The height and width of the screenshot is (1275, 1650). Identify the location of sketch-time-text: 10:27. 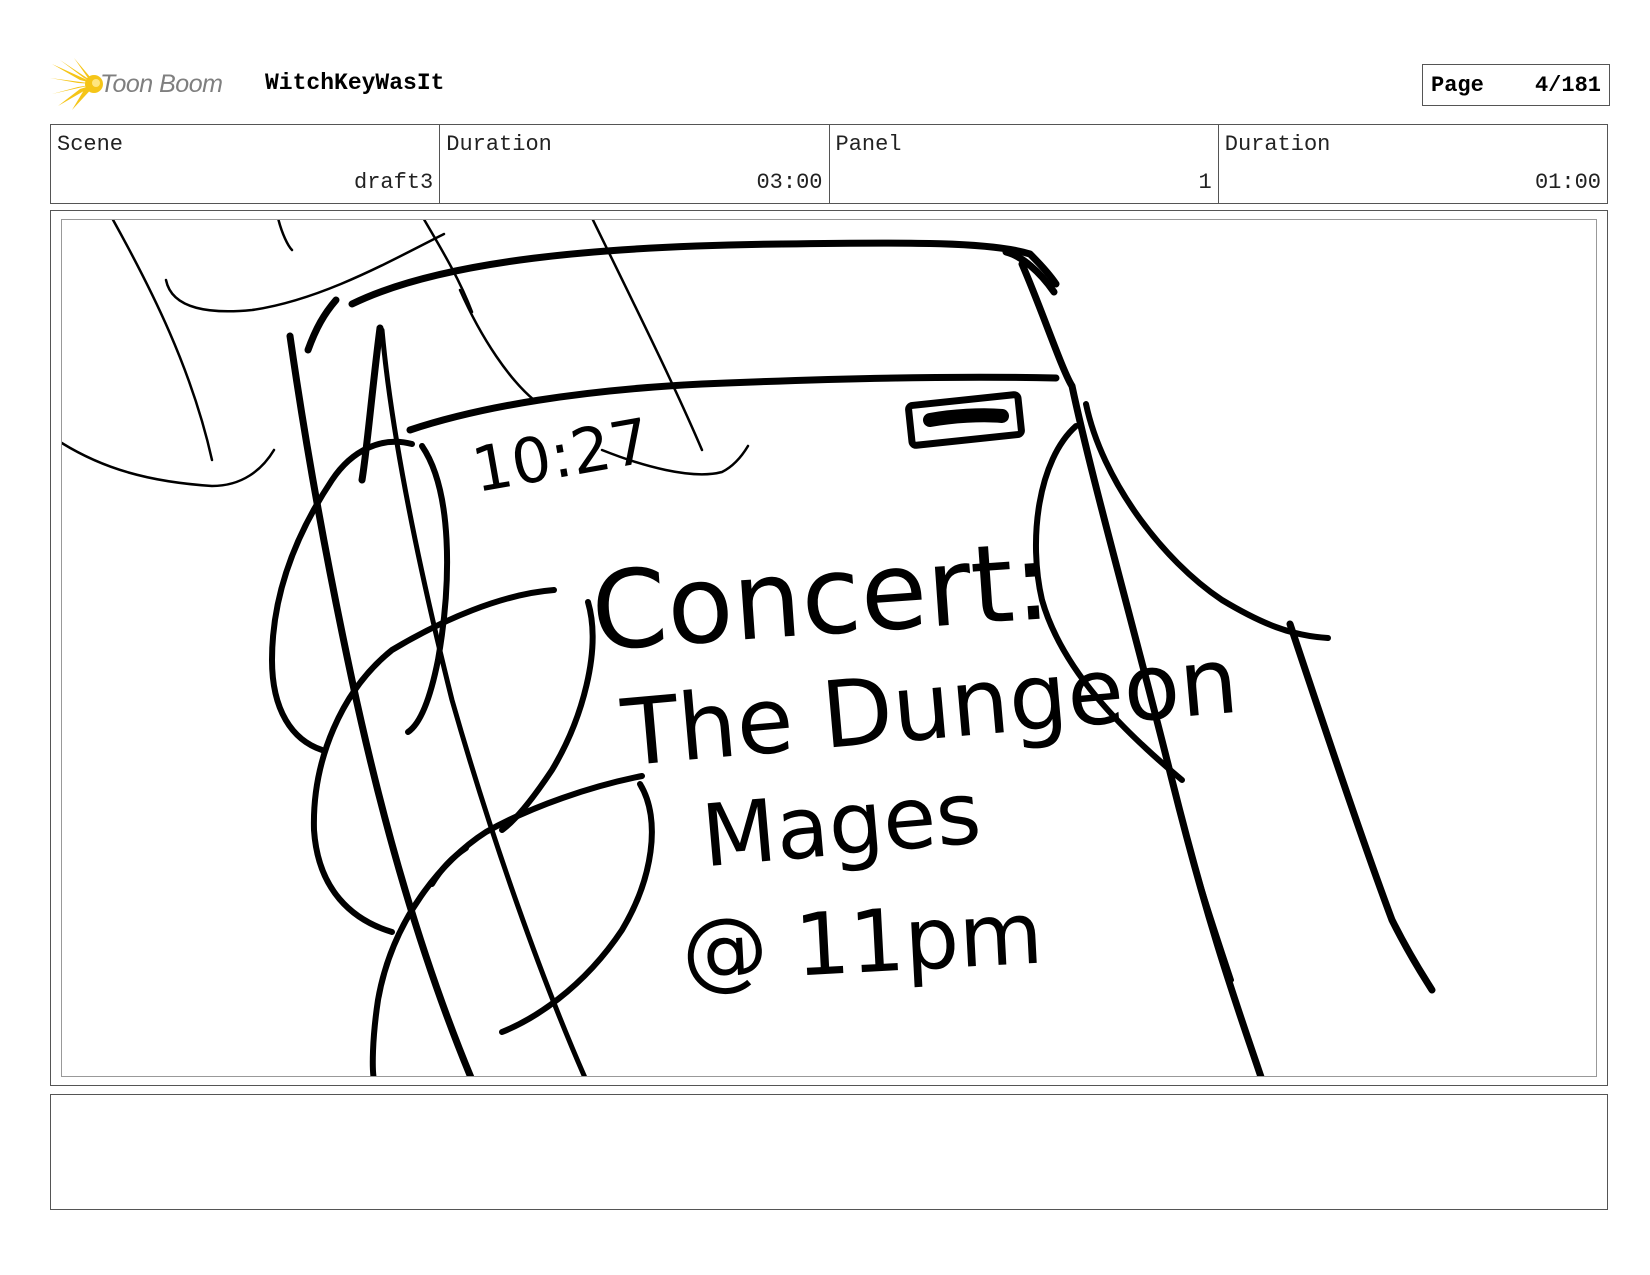
(561, 455).